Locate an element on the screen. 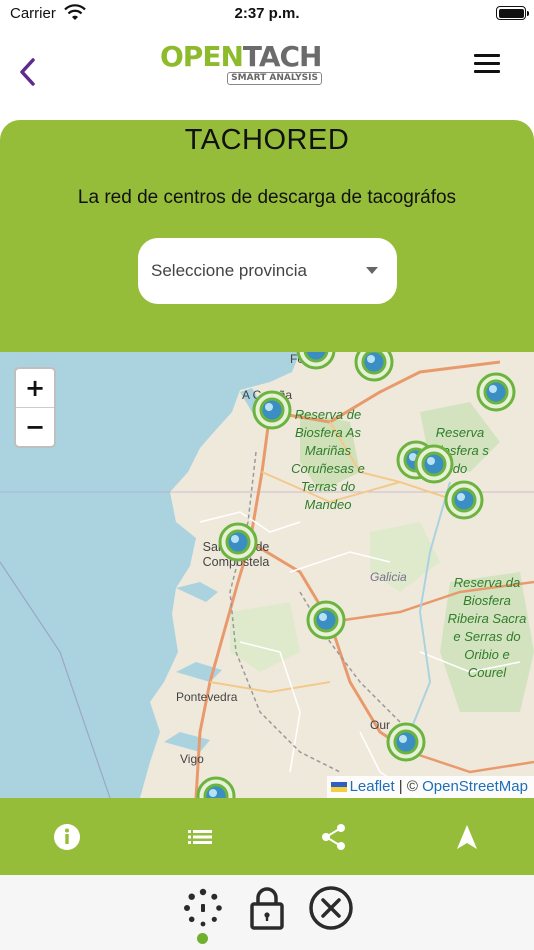  battery-icon is located at coordinates (512, 13).